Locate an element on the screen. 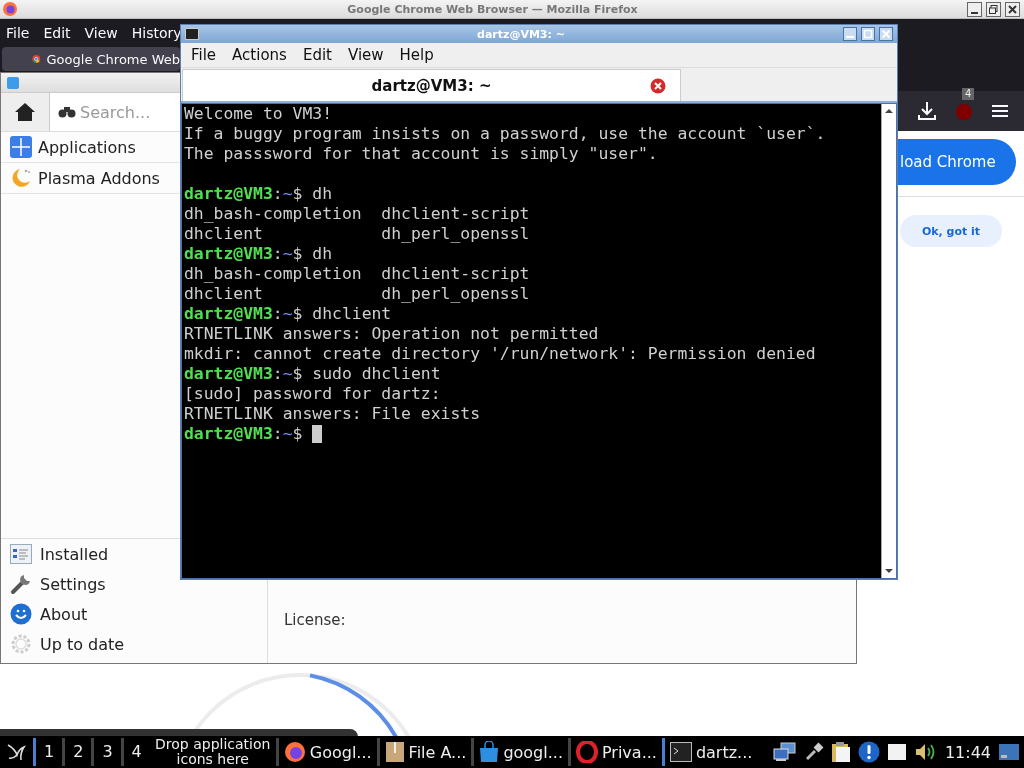  sidebar-item: Plasma Addons is located at coordinates (90, 178).